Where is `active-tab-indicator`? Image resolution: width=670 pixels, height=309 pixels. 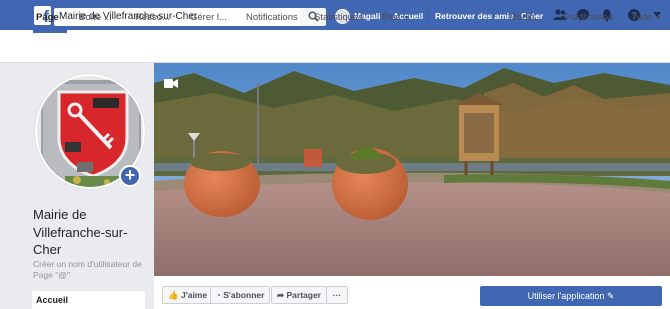
active-tab-indicator is located at coordinates (50, 31).